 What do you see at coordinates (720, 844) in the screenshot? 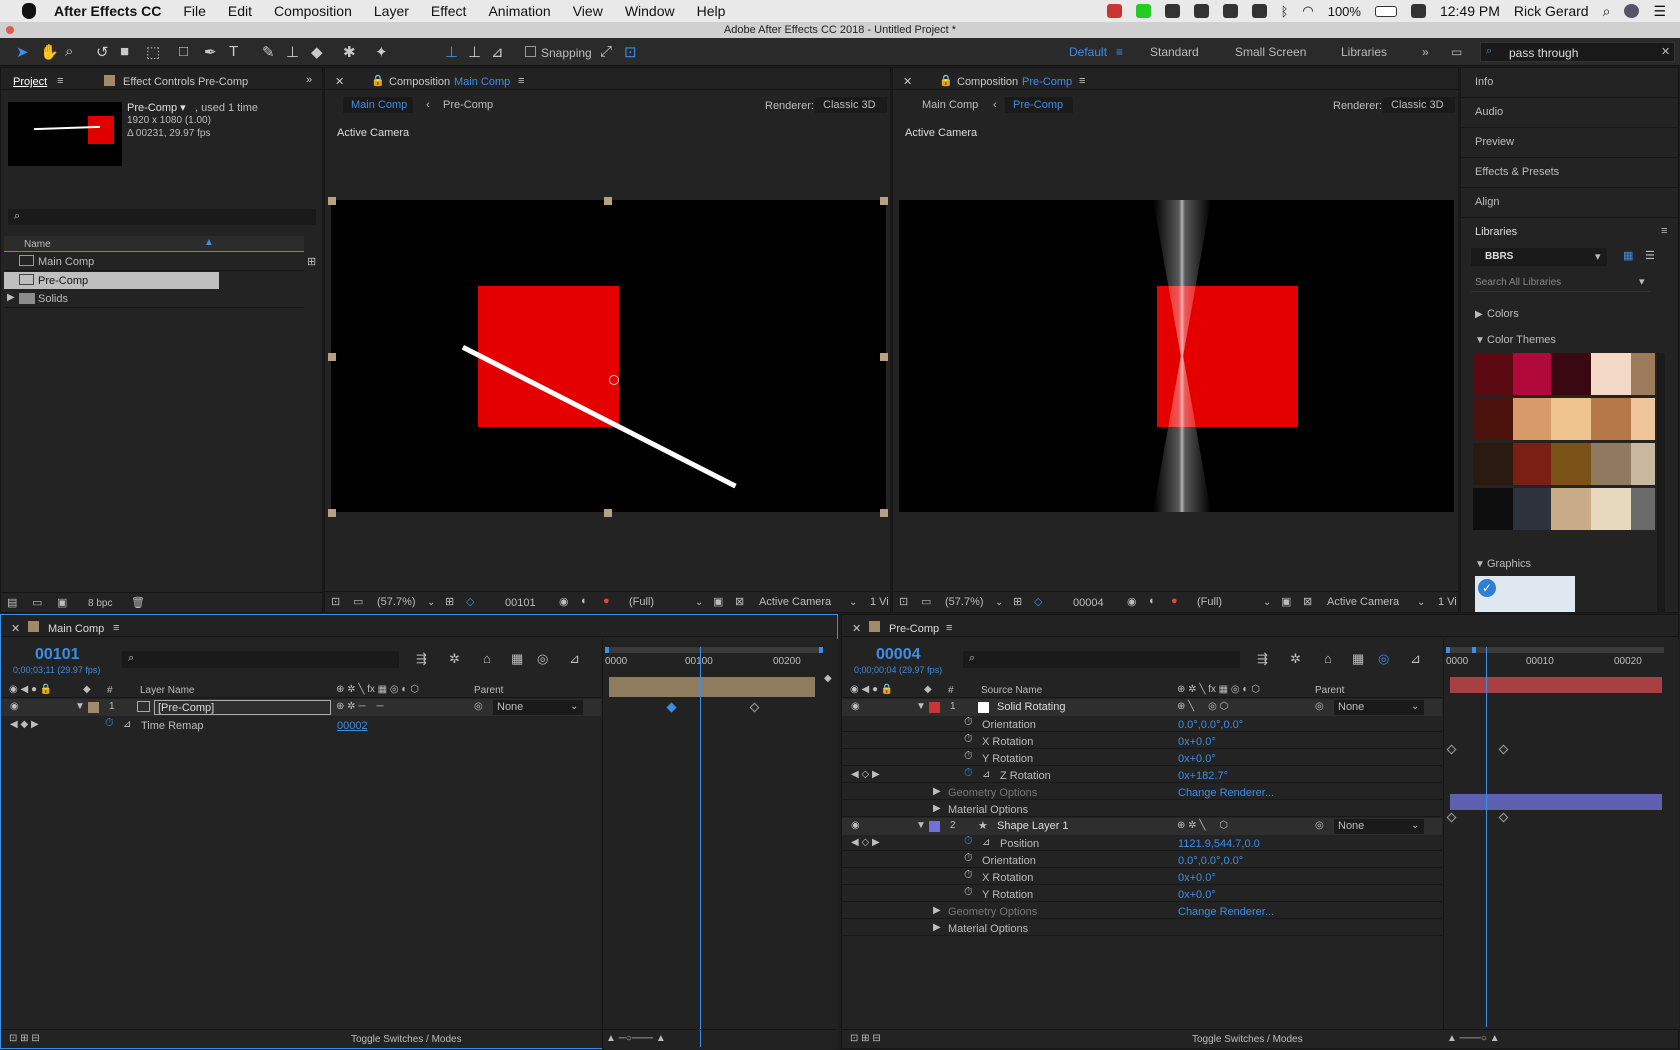
I see `timeline1-graph-area: 0000 00100 00200 ◆` at bounding box center [720, 844].